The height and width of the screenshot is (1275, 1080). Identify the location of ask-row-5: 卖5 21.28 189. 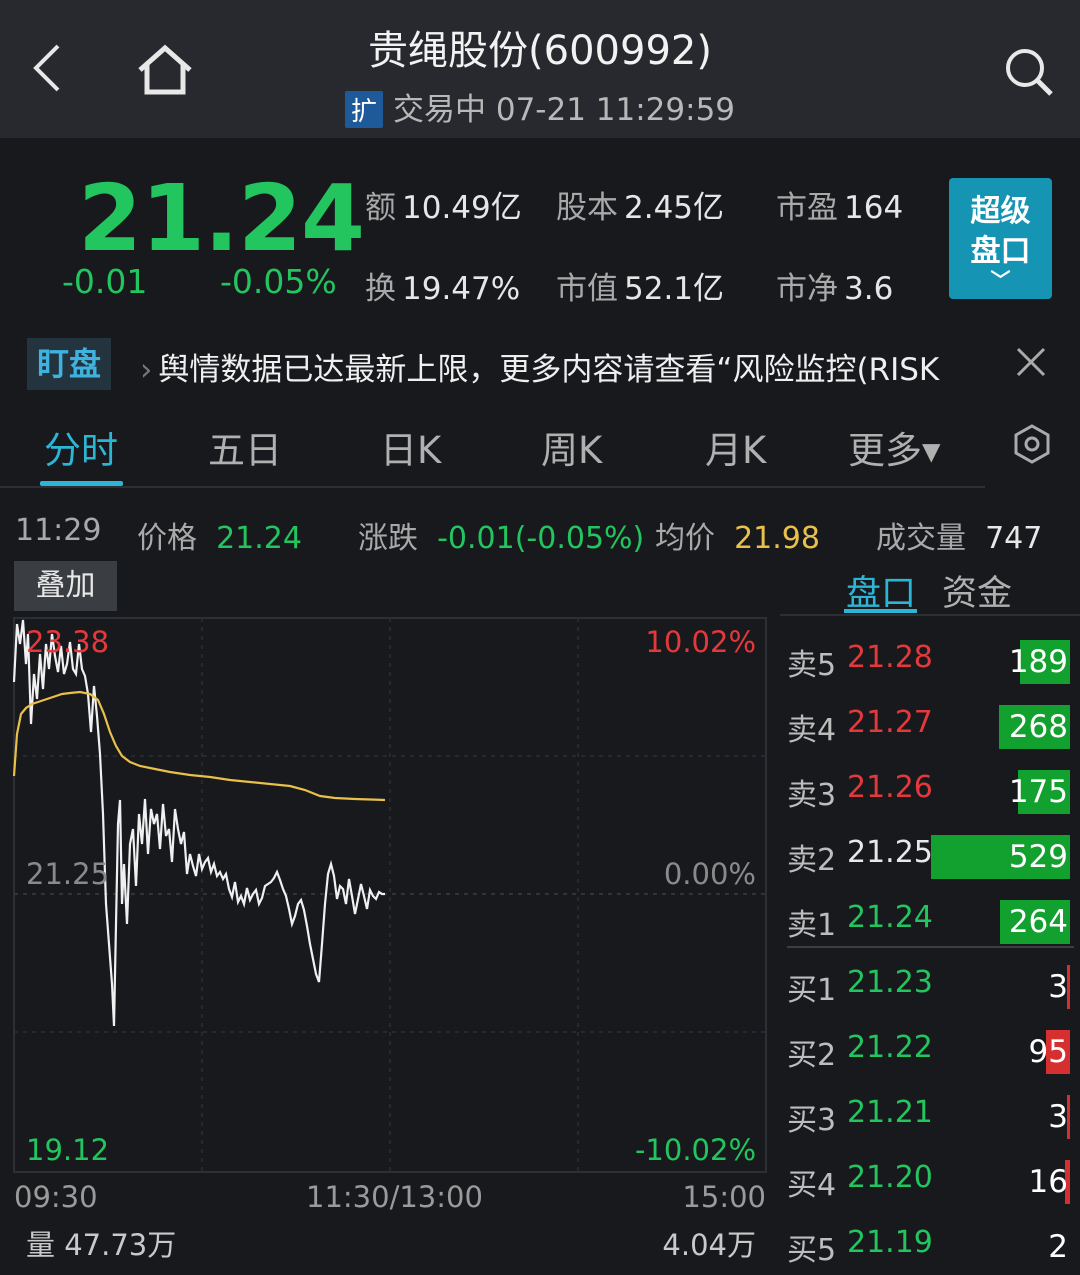
(928, 660).